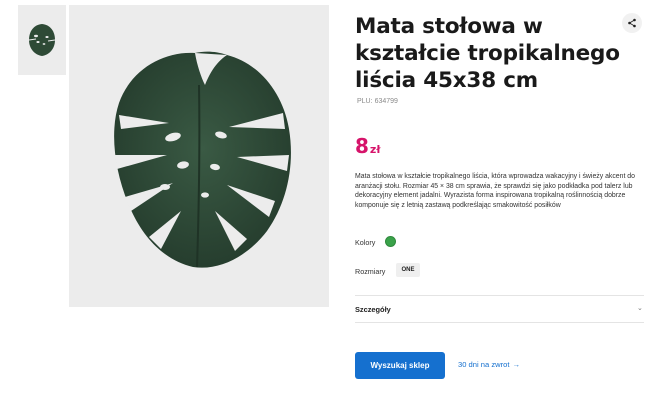 This screenshot has width=664, height=400. What do you see at coordinates (365, 101) in the screenshot?
I see `plu-label: PLU:` at bounding box center [365, 101].